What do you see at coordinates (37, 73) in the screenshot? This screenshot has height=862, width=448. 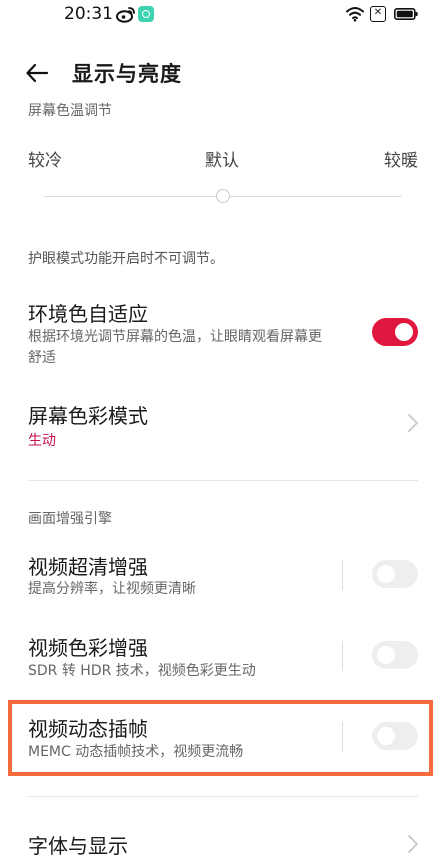 I see `back-arrow-icon` at bounding box center [37, 73].